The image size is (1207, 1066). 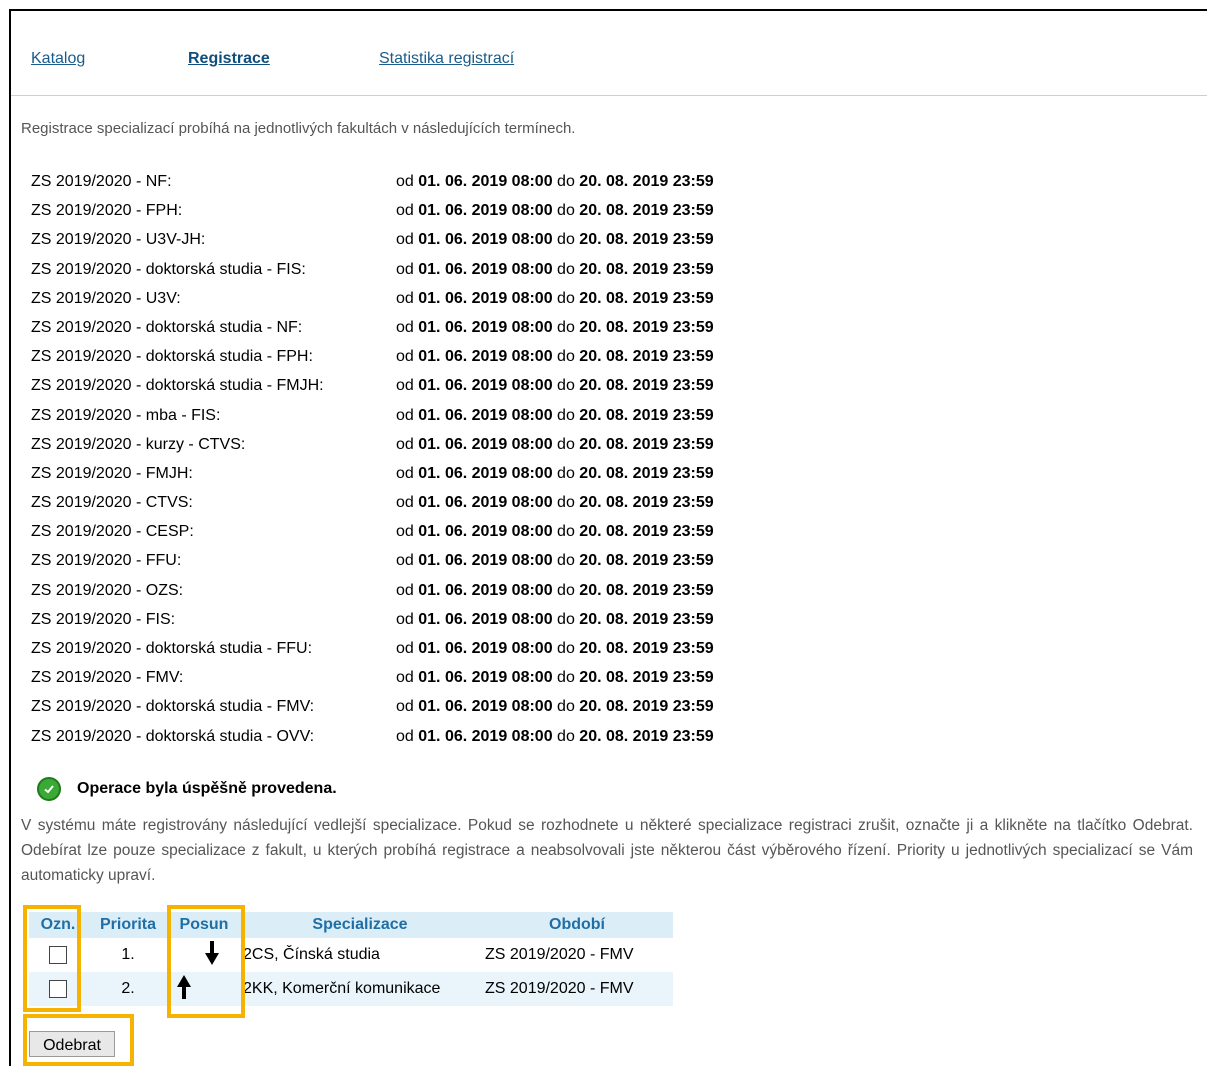 What do you see at coordinates (107, 678) in the screenshot?
I see `term-faculty: ZS 2019/2020 - FMV:` at bounding box center [107, 678].